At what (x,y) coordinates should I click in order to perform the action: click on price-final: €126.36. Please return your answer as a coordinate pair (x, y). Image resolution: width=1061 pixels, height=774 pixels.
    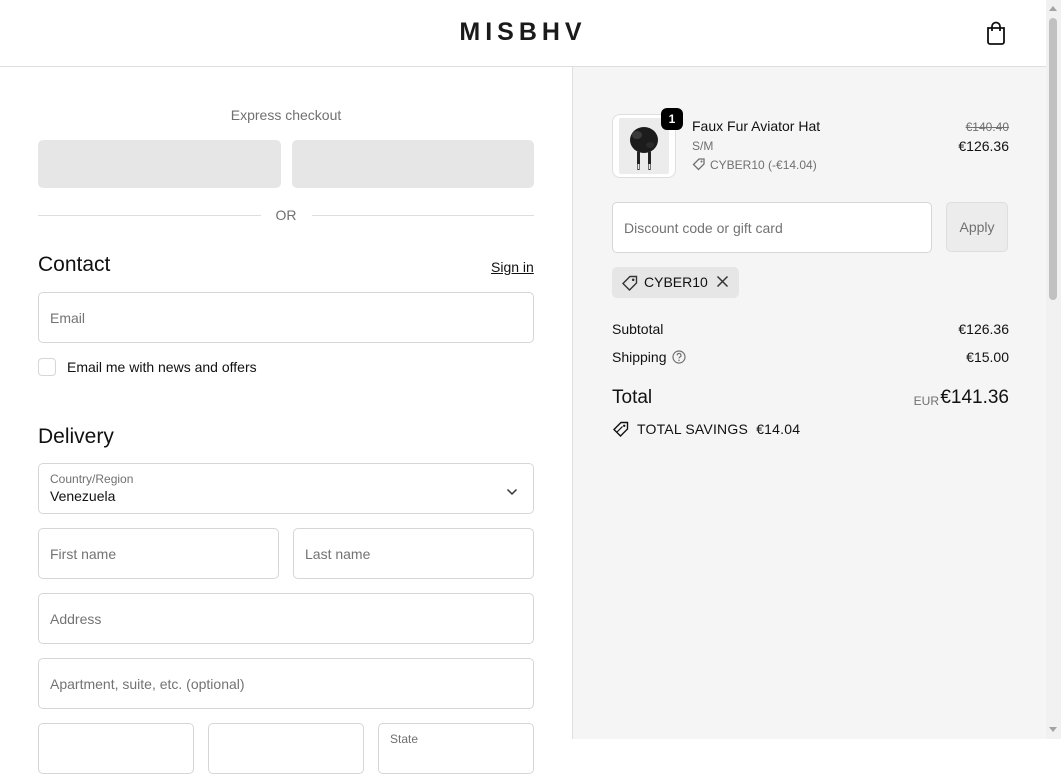
    Looking at the image, I should click on (983, 146).